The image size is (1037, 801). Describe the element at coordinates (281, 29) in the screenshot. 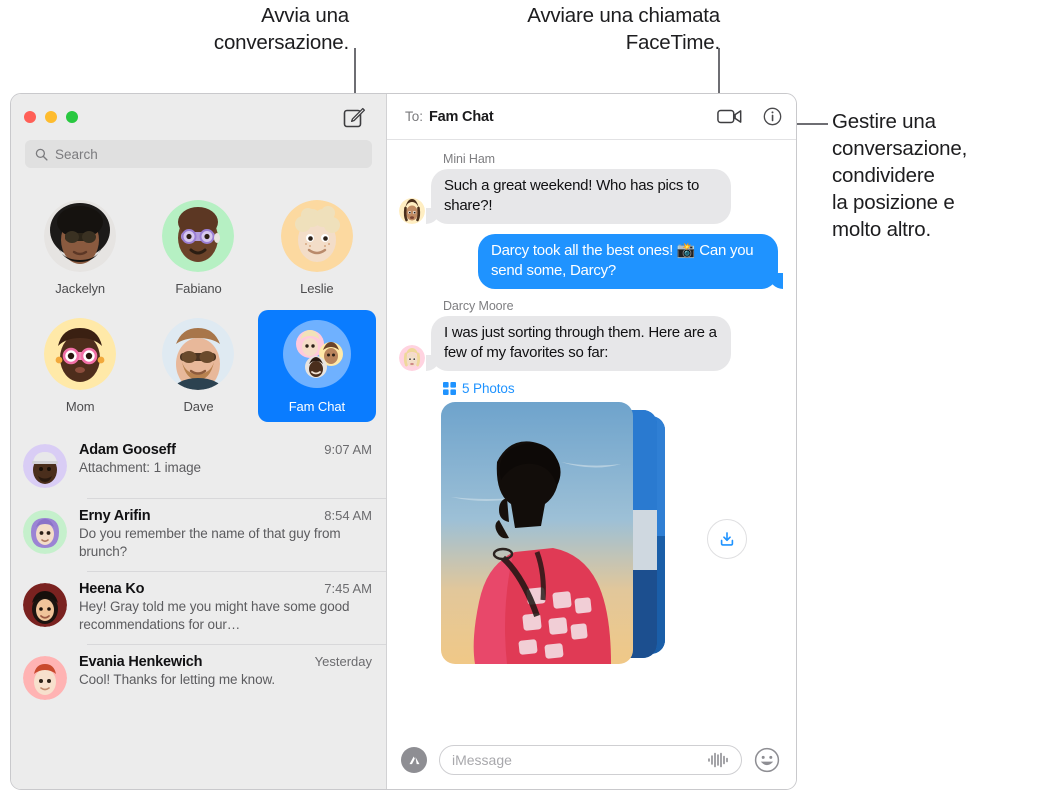

I see `callout-start-conversation: Avvia una conversazione.` at that location.